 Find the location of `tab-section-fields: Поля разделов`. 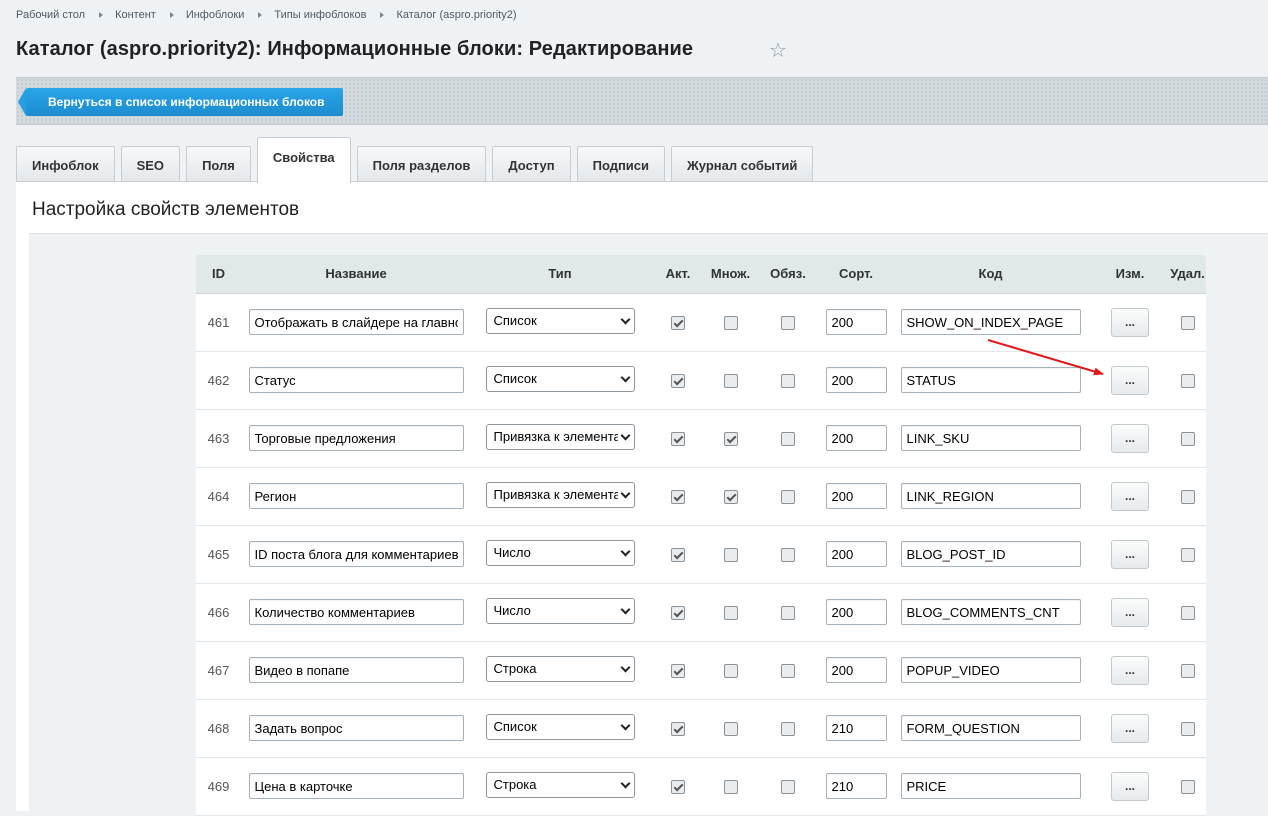

tab-section-fields: Поля разделов is located at coordinates (421, 164).